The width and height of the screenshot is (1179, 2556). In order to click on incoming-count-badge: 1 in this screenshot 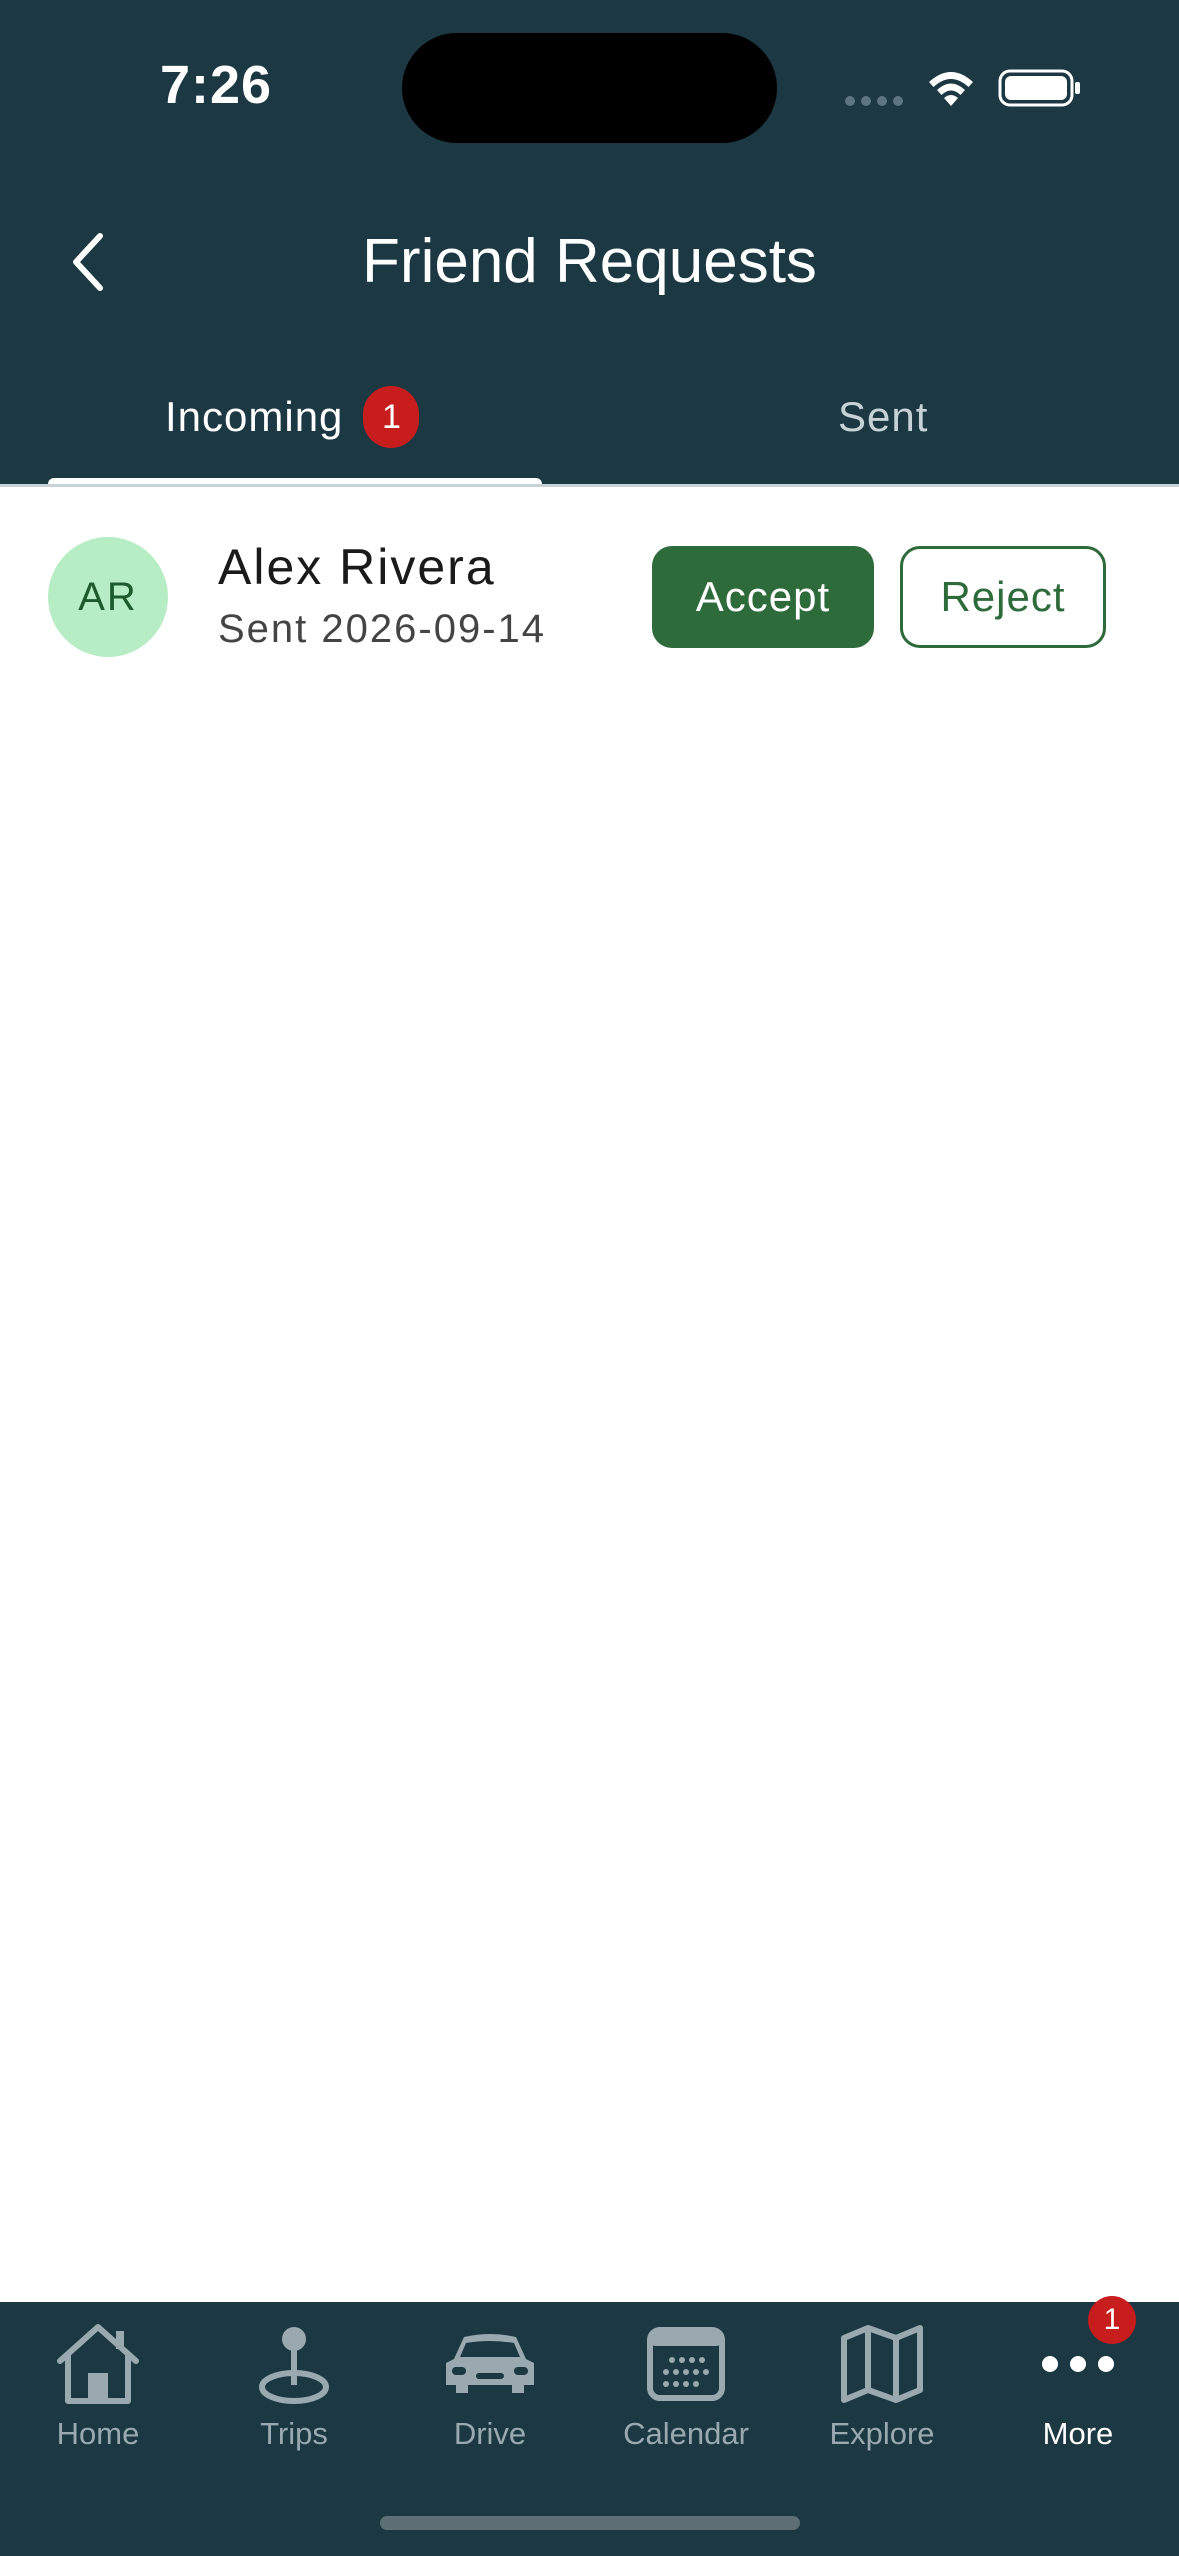, I will do `click(391, 417)`.